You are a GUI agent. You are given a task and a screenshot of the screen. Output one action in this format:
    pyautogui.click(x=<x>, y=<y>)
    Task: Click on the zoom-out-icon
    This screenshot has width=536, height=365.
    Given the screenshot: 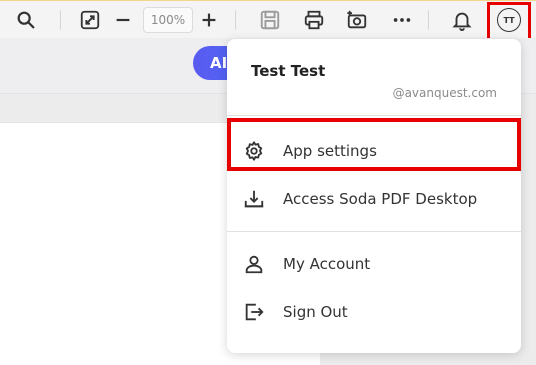 What is the action you would take?
    pyautogui.click(x=123, y=20)
    